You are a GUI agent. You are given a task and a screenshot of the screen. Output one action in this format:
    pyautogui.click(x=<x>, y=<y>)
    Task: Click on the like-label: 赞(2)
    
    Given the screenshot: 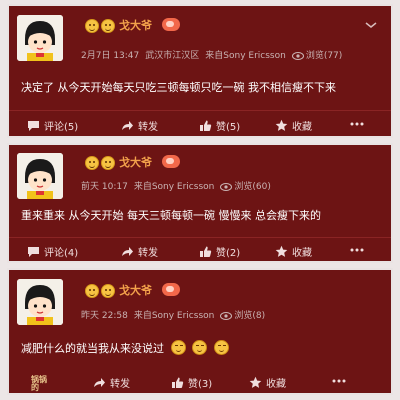 What is the action you would take?
    pyautogui.click(x=228, y=253)
    